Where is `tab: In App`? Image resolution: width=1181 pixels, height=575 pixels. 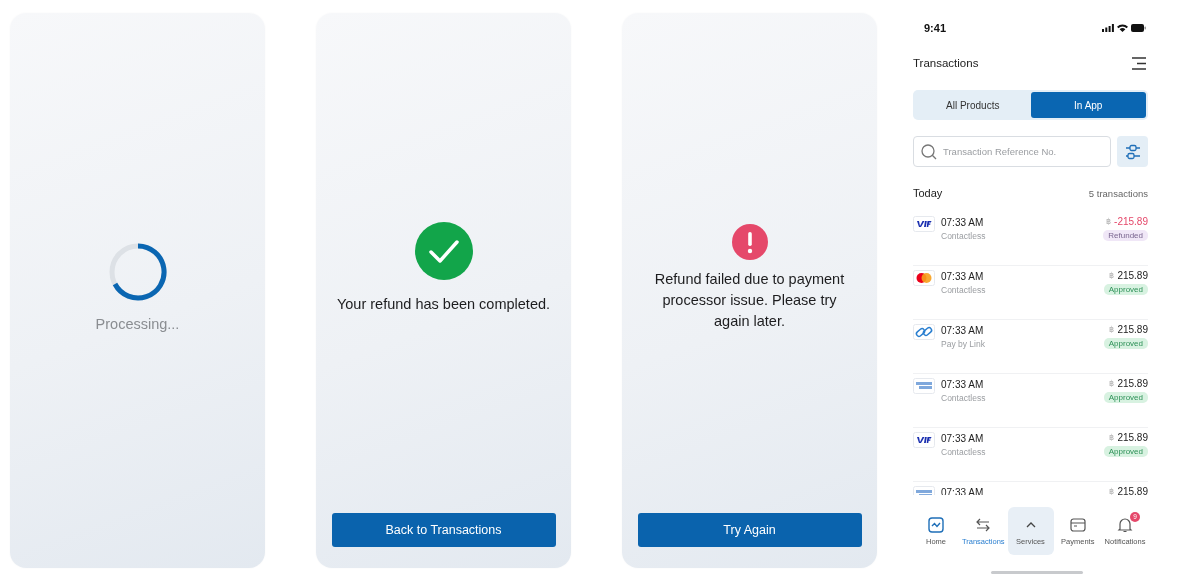
tab: In App is located at coordinates (1088, 105).